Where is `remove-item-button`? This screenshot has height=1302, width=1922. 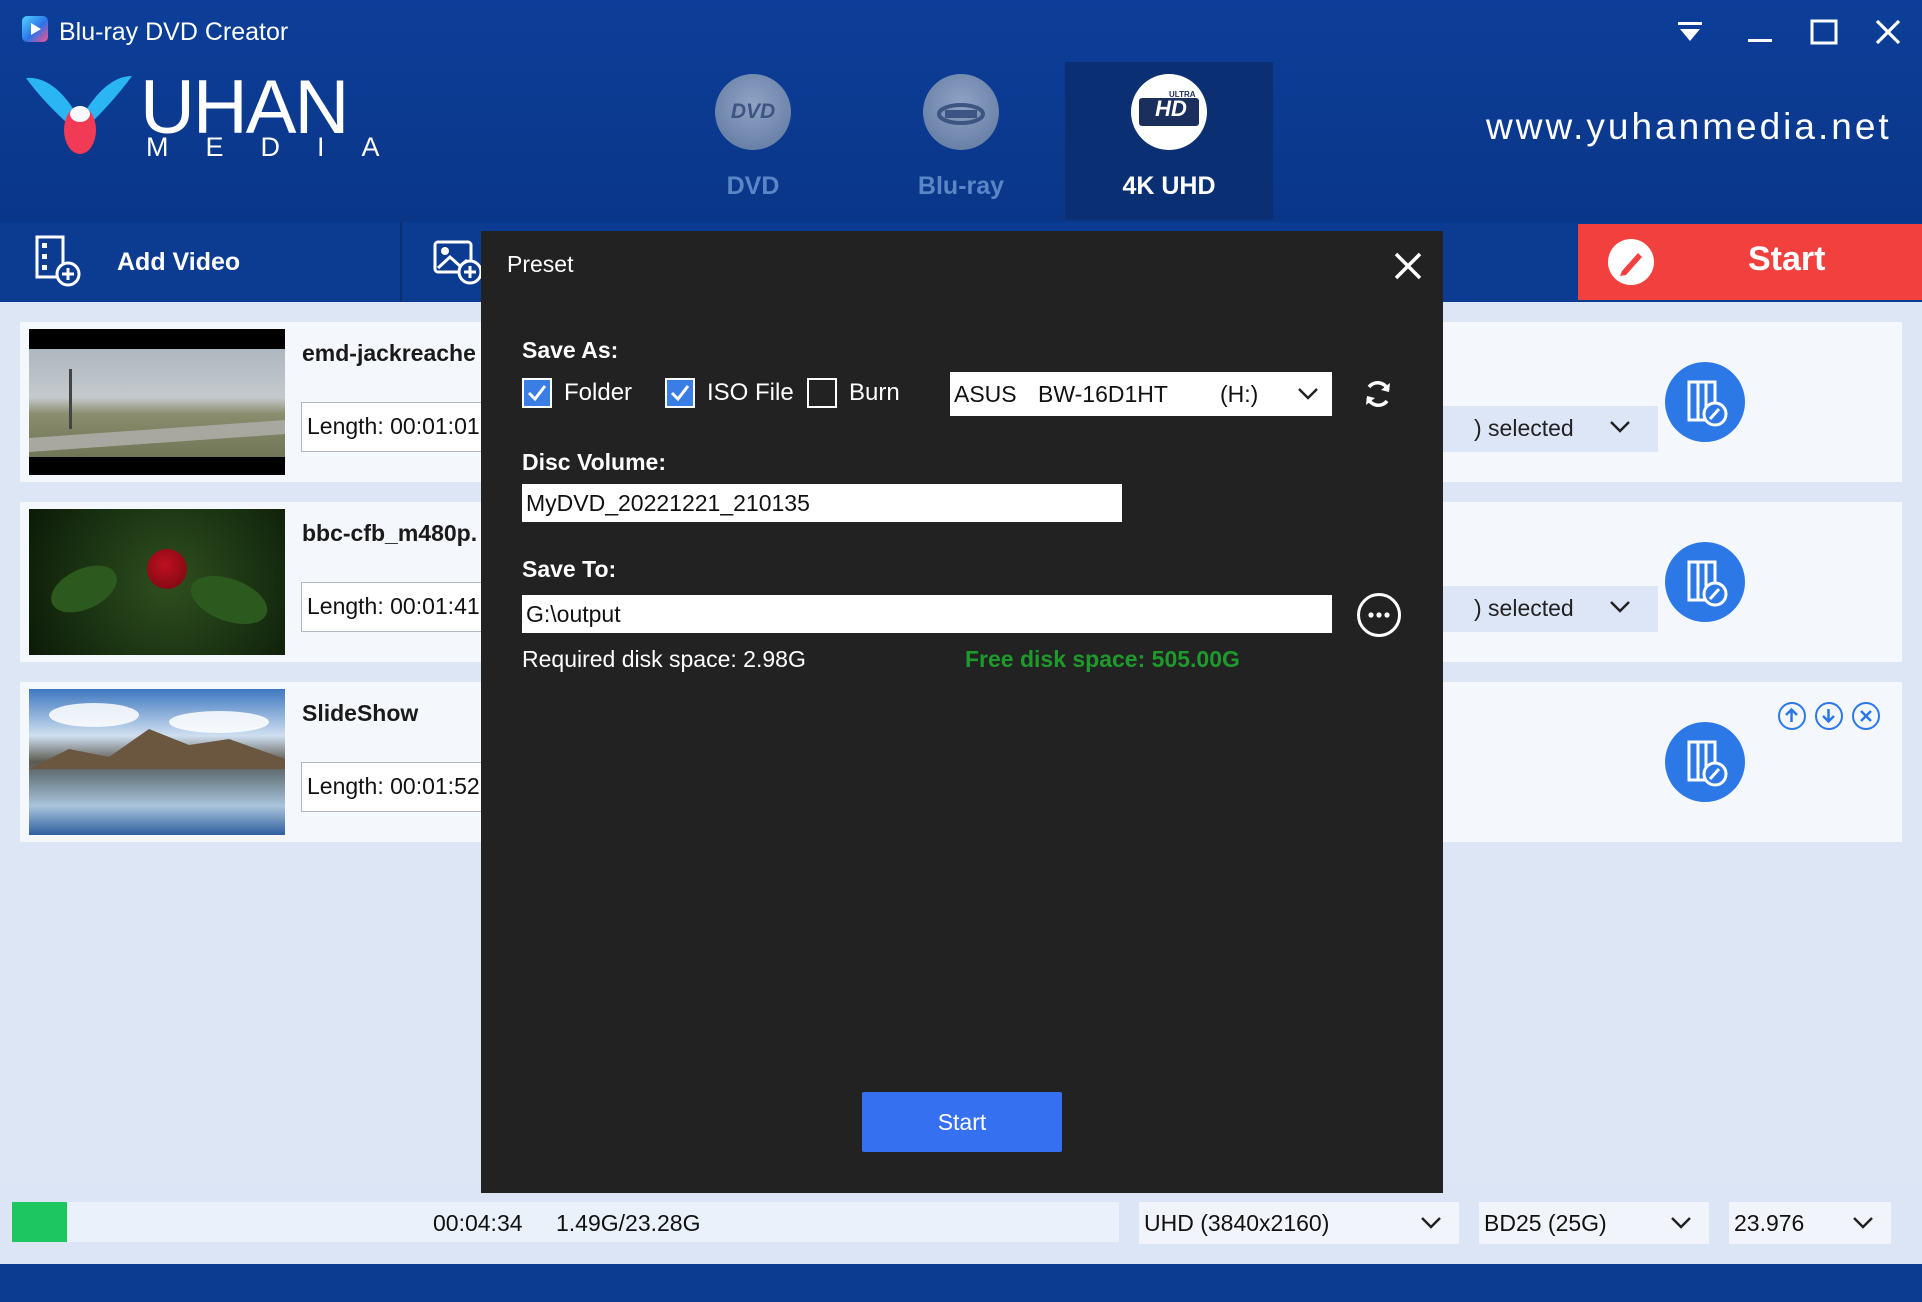
remove-item-button is located at coordinates (1866, 716).